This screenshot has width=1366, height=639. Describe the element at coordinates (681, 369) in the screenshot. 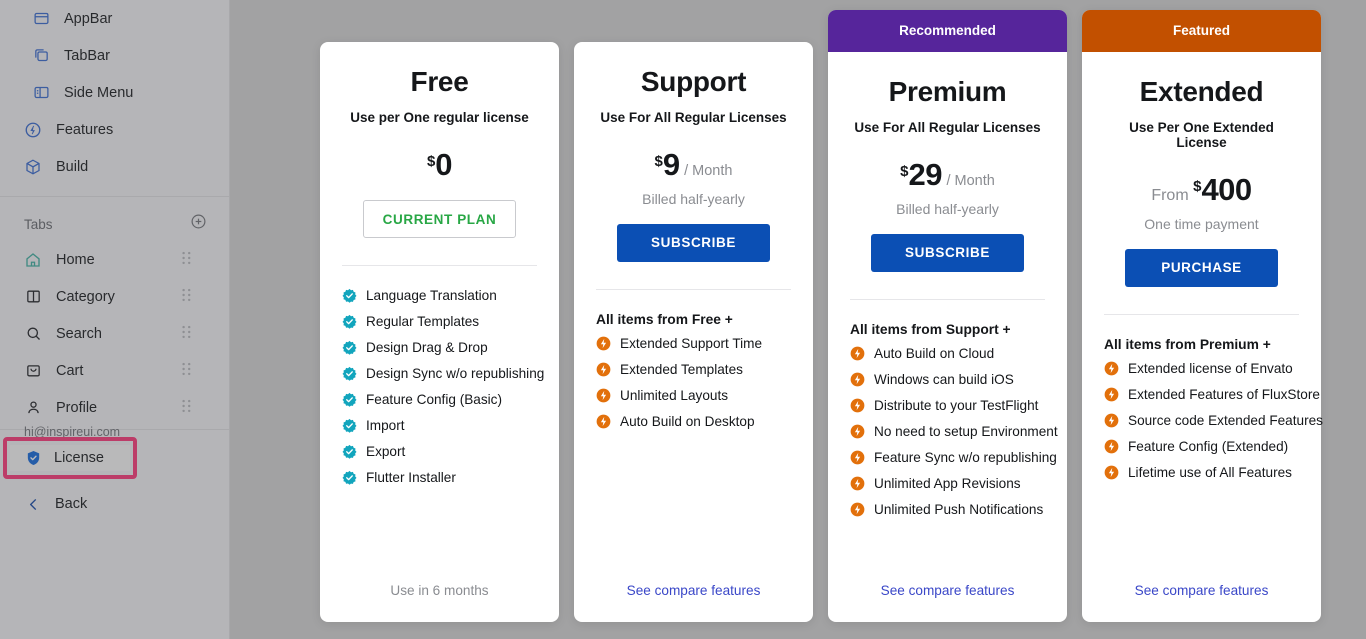

I see `feature-label: Extended Templates` at that location.